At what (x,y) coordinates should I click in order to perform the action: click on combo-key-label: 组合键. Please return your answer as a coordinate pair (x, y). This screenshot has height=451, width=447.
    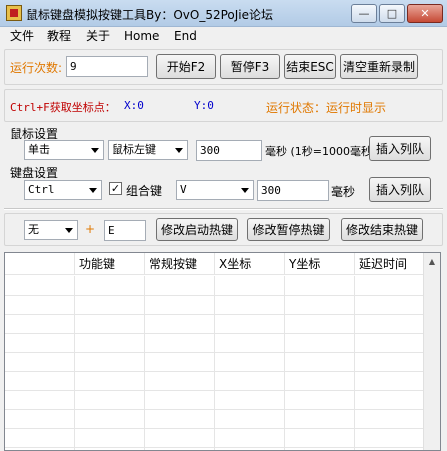
    Looking at the image, I should click on (144, 191).